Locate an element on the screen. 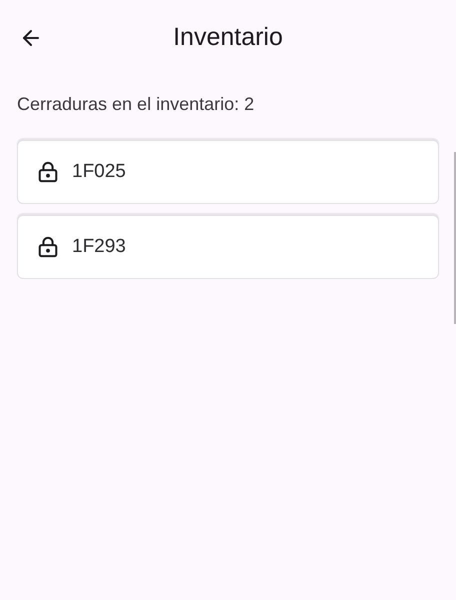 The width and height of the screenshot is (456, 600). lock-code: 1F025 is located at coordinates (99, 172).